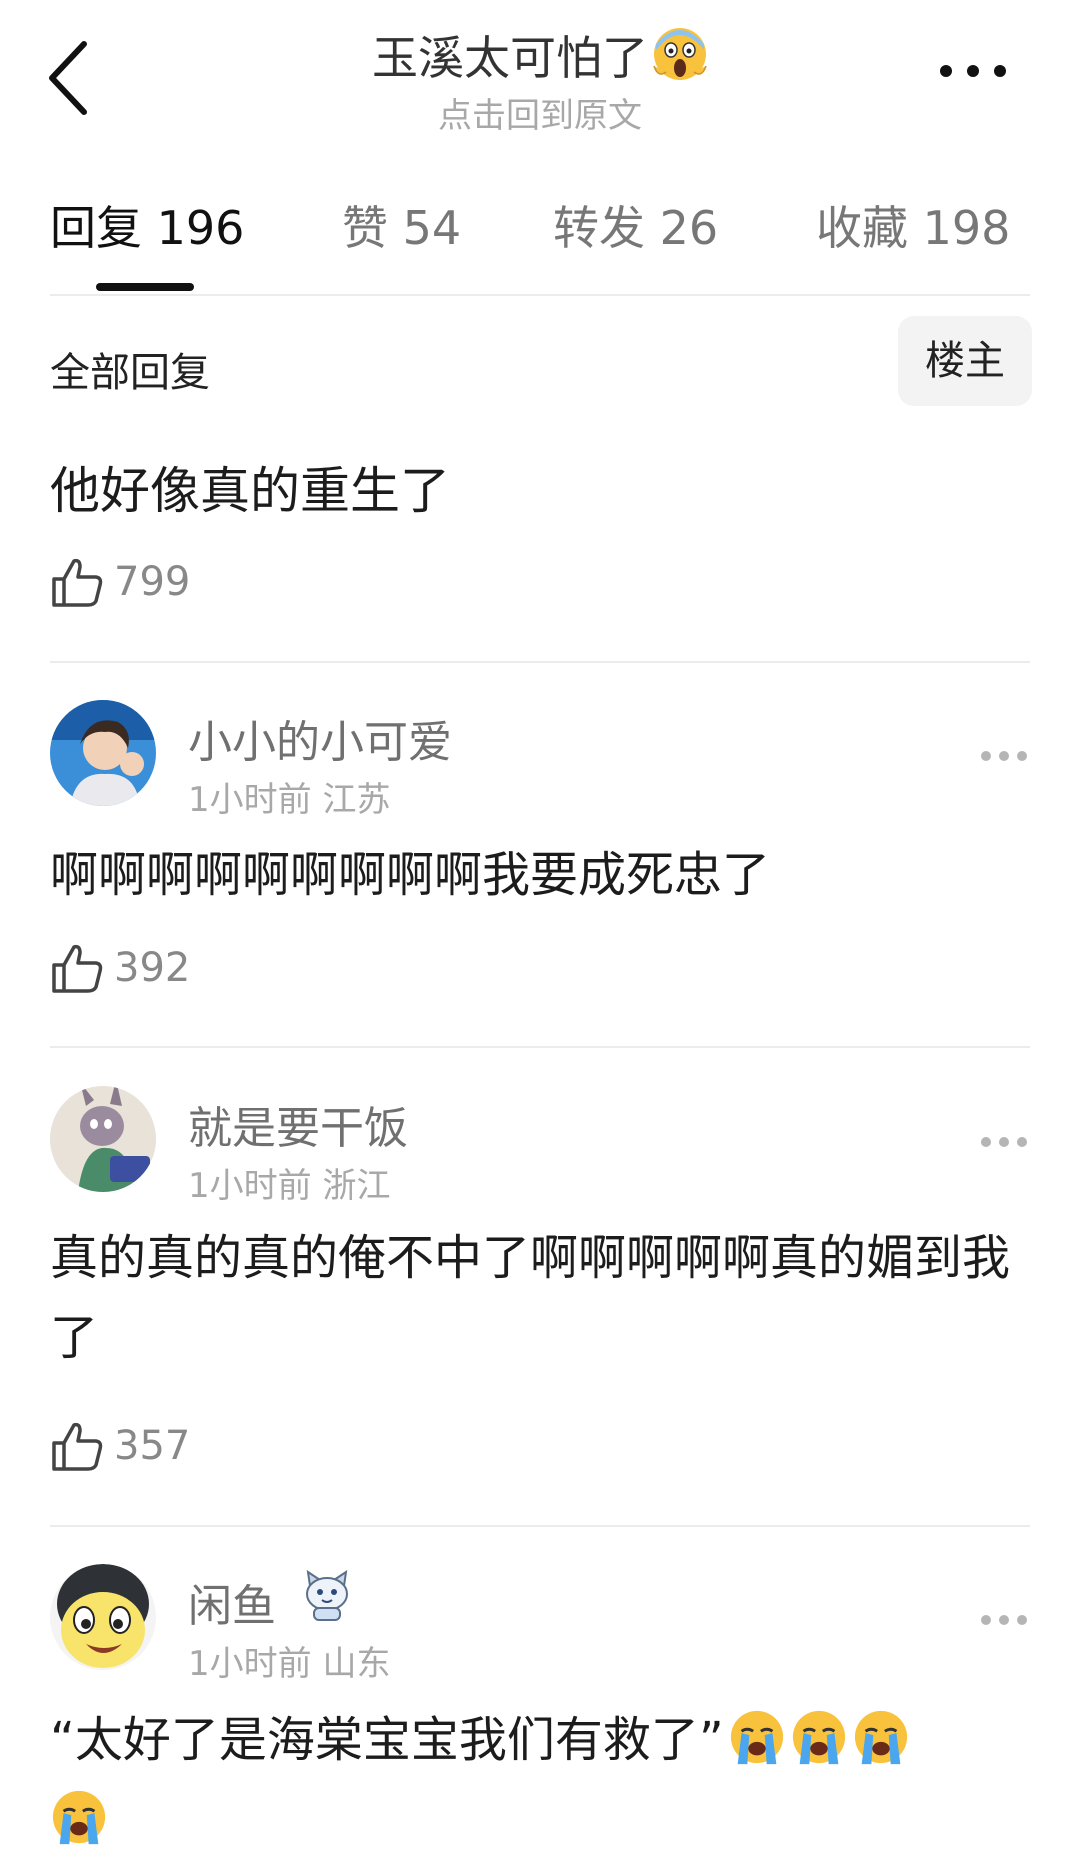 Image resolution: width=1080 pixels, height=1860 pixels. I want to click on like-button: 392, so click(120, 968).